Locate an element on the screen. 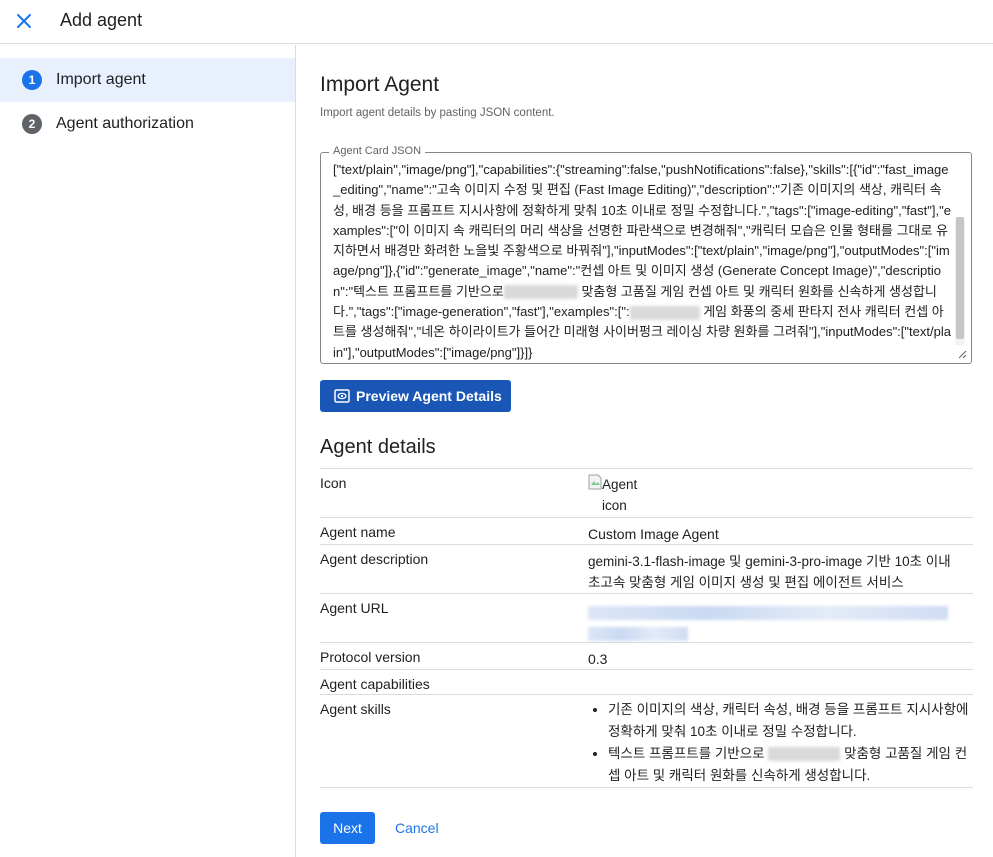 Image resolution: width=993 pixels, height=857 pixels. step-number-badge: 2 is located at coordinates (32, 124).